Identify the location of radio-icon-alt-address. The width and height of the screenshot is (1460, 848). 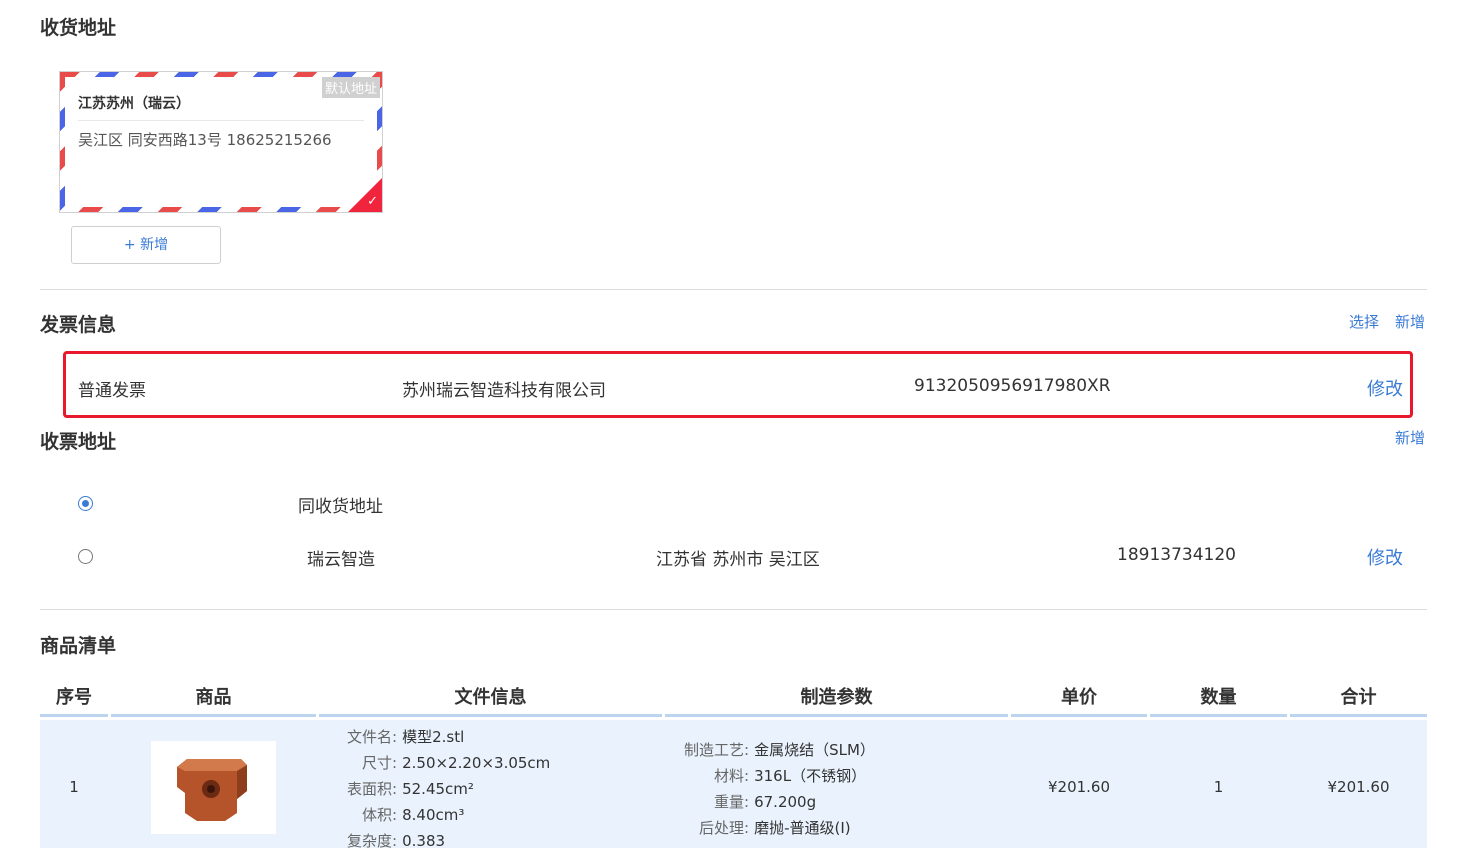
(85, 556).